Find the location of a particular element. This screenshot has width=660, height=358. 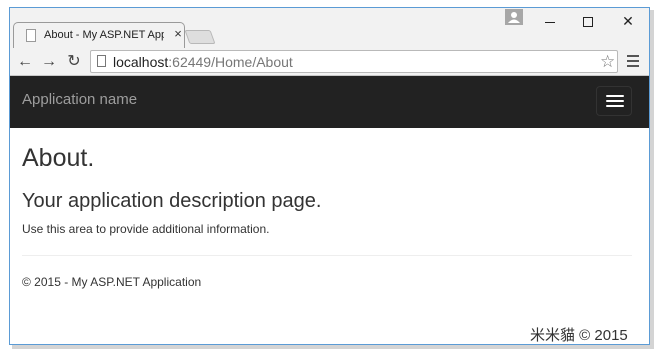

url-path: :62449/Home/About is located at coordinates (230, 62).